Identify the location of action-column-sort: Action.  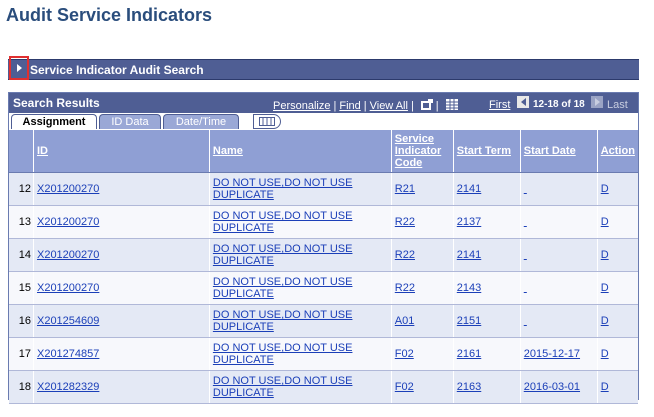
(618, 151).